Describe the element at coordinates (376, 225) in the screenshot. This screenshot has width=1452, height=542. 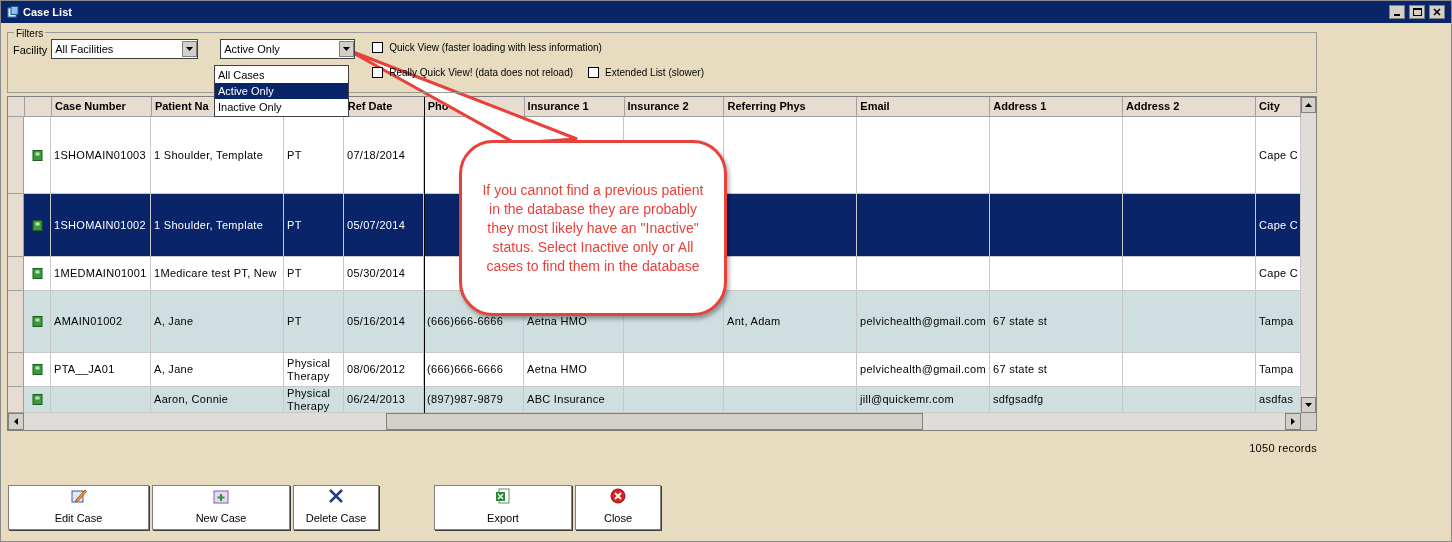
I see `table-cell: 05/07/2014` at that location.